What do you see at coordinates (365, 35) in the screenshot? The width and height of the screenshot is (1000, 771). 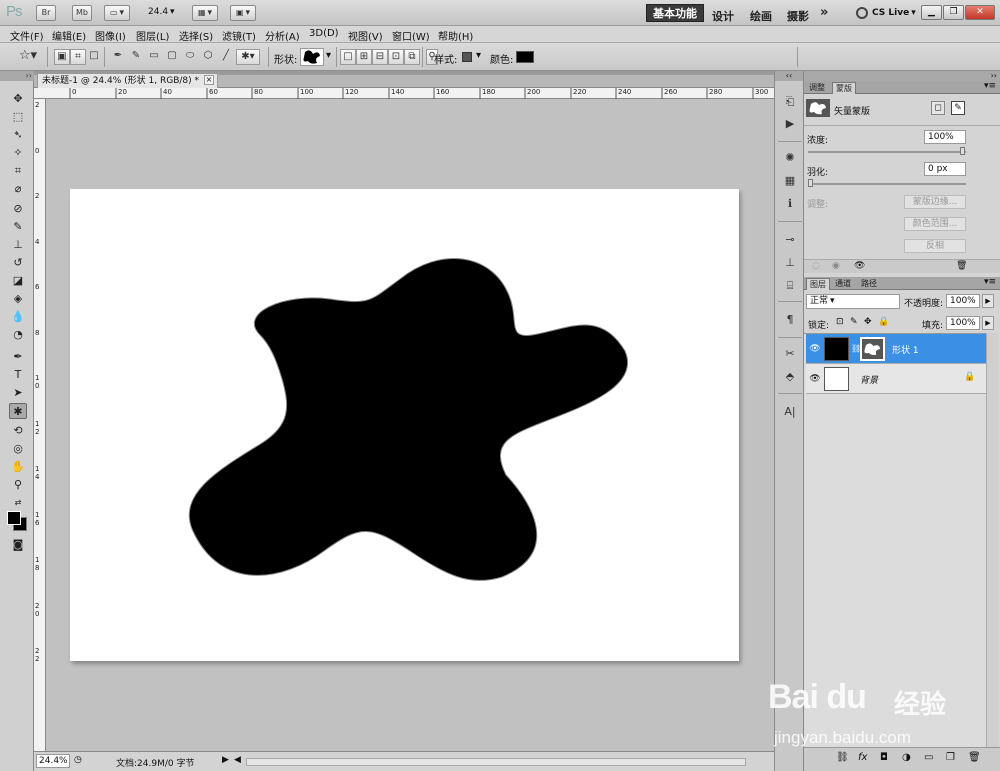 I see `menu-view: 视图(V)` at bounding box center [365, 35].